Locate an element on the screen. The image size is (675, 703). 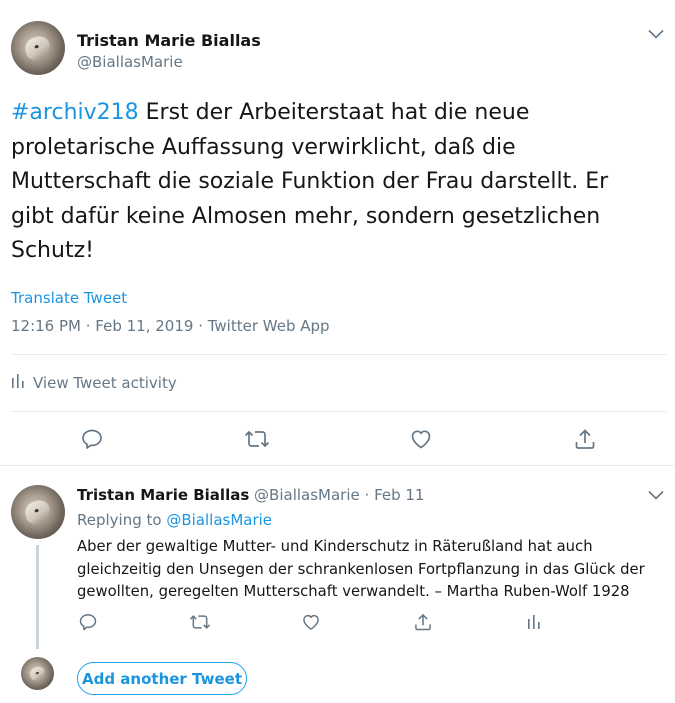
reply-author-handle: @BiallasMarie is located at coordinates (307, 495).